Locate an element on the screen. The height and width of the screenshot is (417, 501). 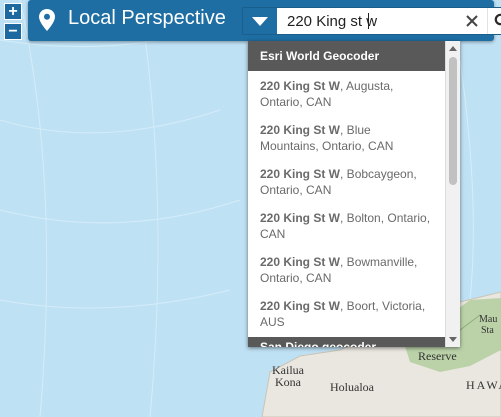
scrollbar-thumb is located at coordinates (453, 121).